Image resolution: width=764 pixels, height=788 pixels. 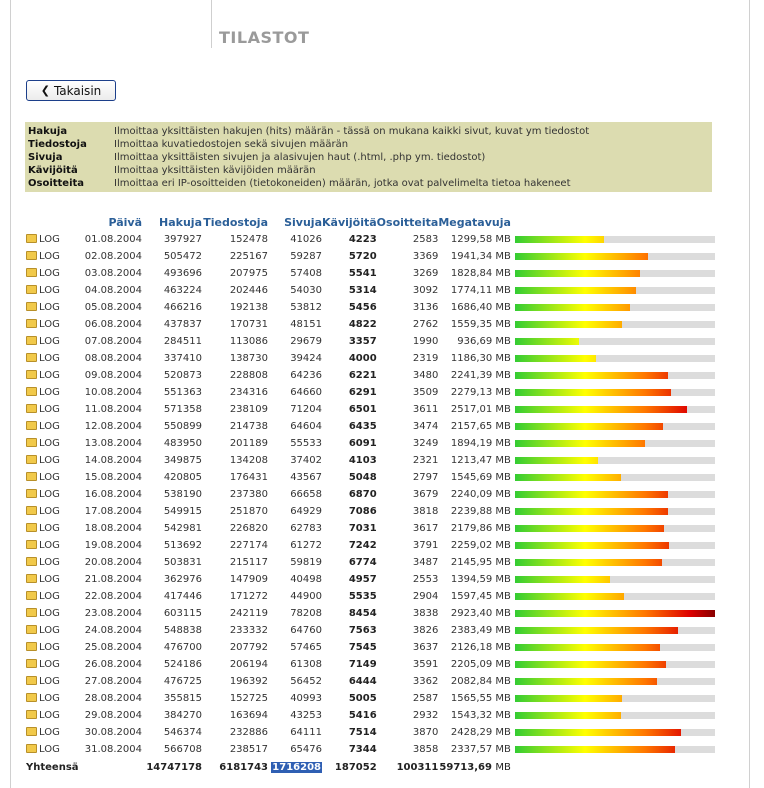 I want to click on row-hosts: 3092, so click(x=425, y=290).